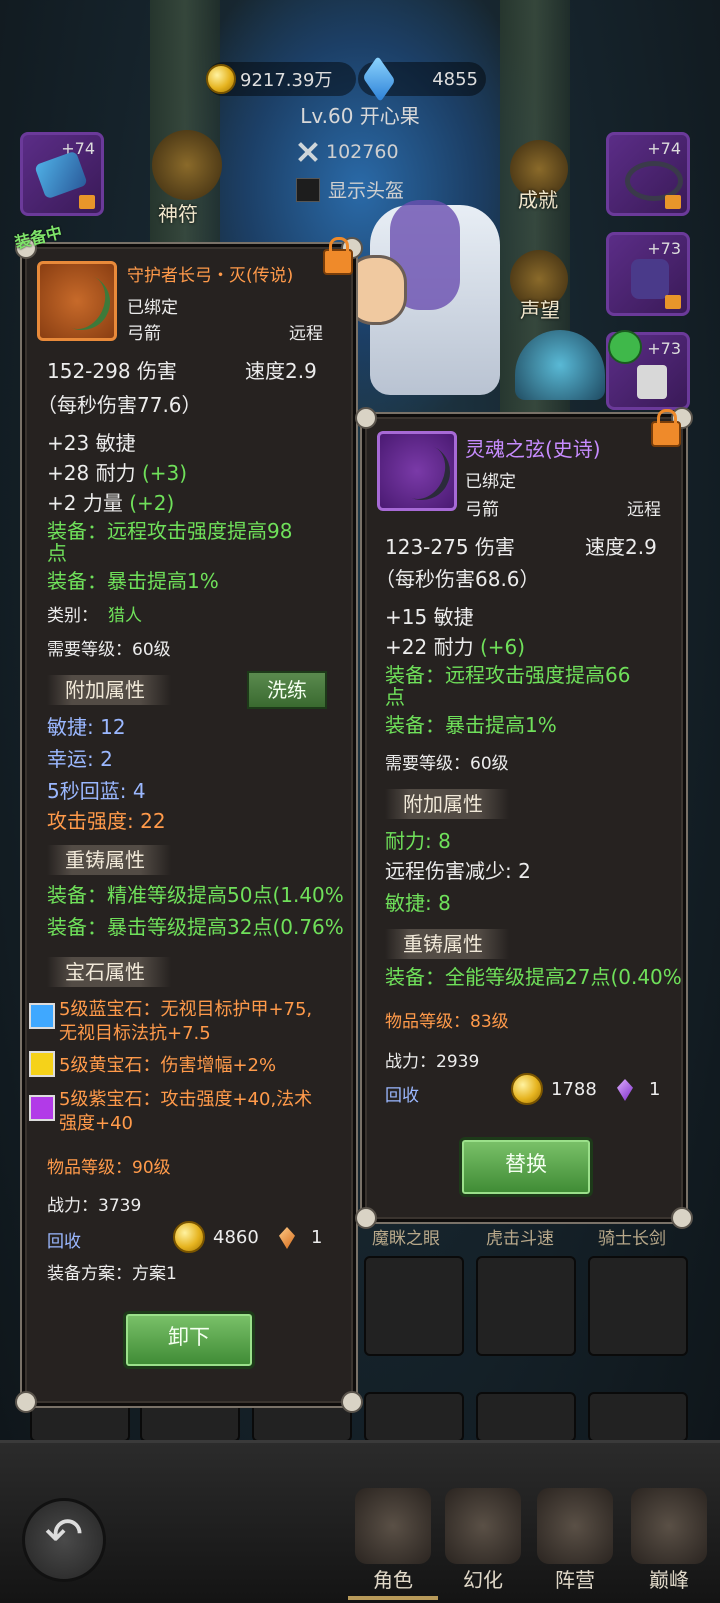 Image resolution: width=720 pixels, height=1603 pixels. I want to click on replace-button: 替换, so click(526, 1167).